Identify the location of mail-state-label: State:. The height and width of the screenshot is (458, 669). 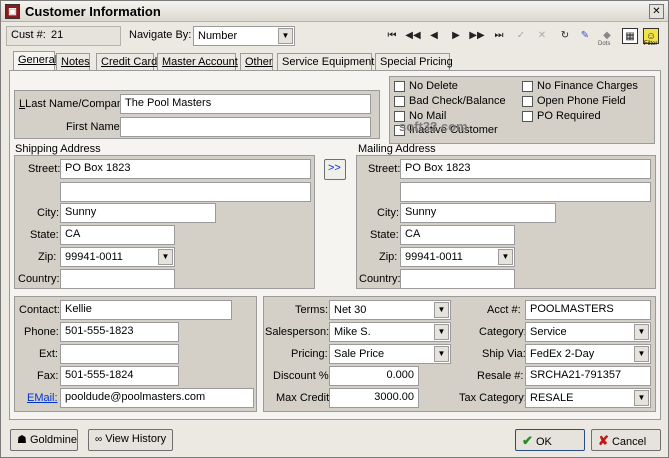
(384, 235).